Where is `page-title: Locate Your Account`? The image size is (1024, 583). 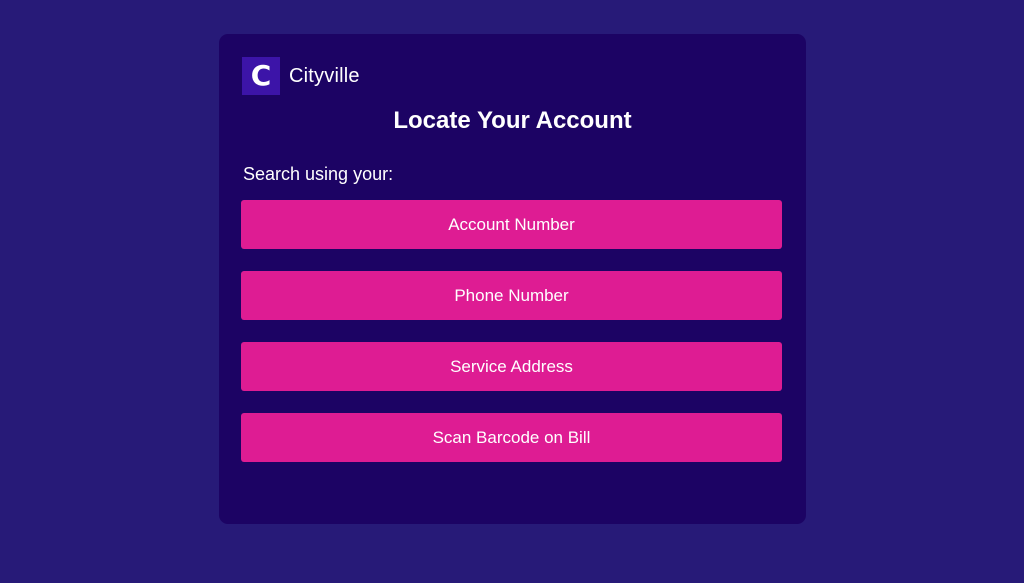 page-title: Locate Your Account is located at coordinates (512, 120).